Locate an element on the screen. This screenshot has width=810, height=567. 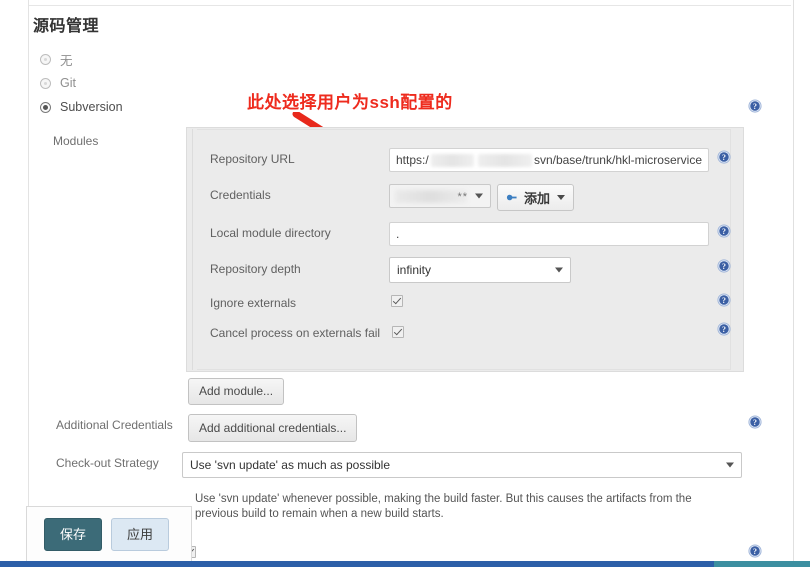
label-cancel-process-externals: Cancel process on externals fail is located at coordinates (295, 333).